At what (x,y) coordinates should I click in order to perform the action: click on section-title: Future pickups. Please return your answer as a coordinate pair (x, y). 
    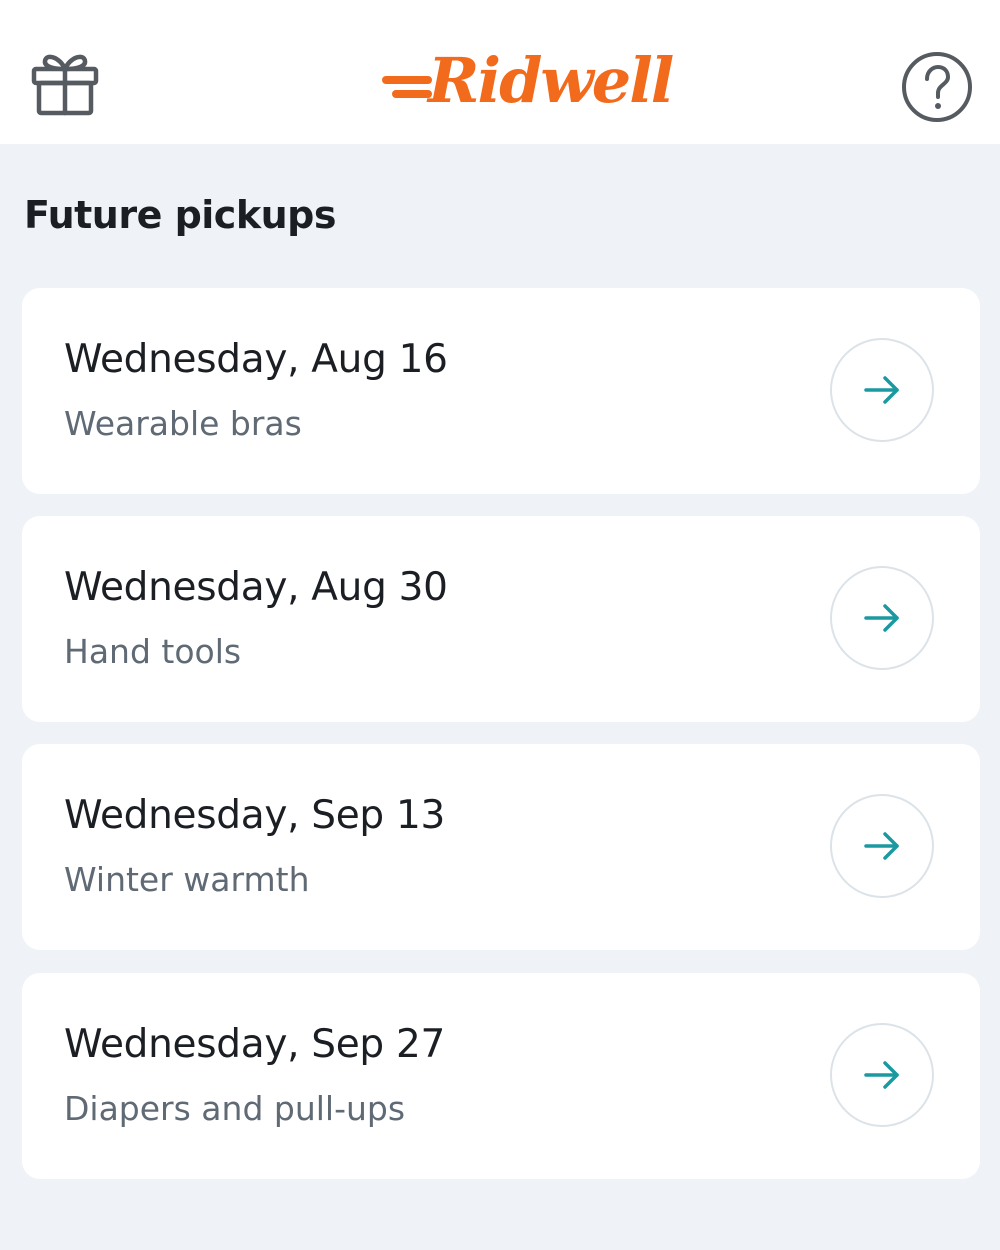
    Looking at the image, I should click on (180, 215).